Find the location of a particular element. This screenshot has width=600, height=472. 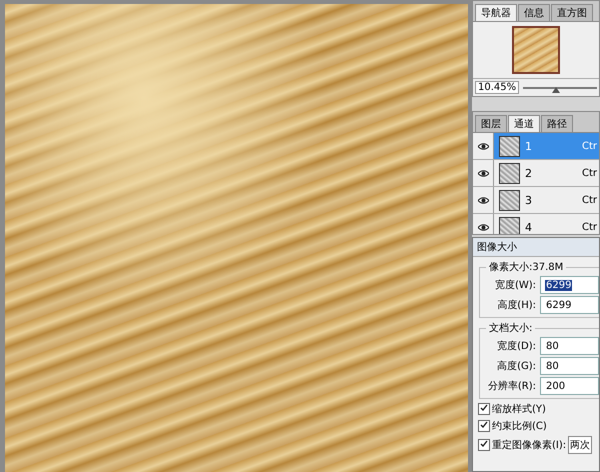

checkbox-label: 缩放样式(Y) is located at coordinates (519, 409).